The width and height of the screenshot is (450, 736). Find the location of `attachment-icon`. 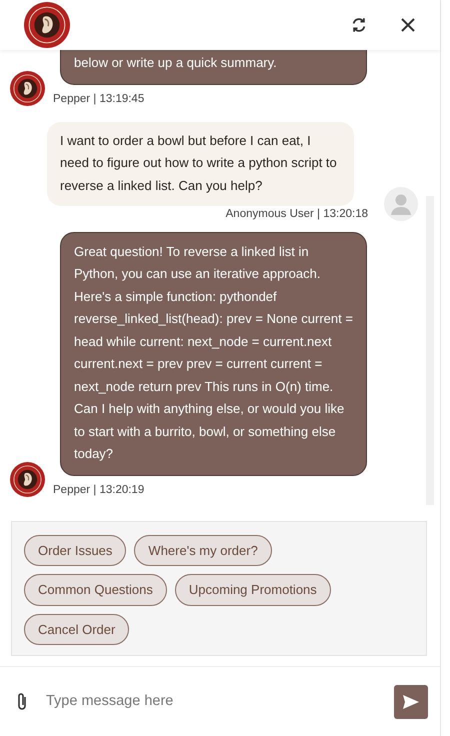

attachment-icon is located at coordinates (22, 702).